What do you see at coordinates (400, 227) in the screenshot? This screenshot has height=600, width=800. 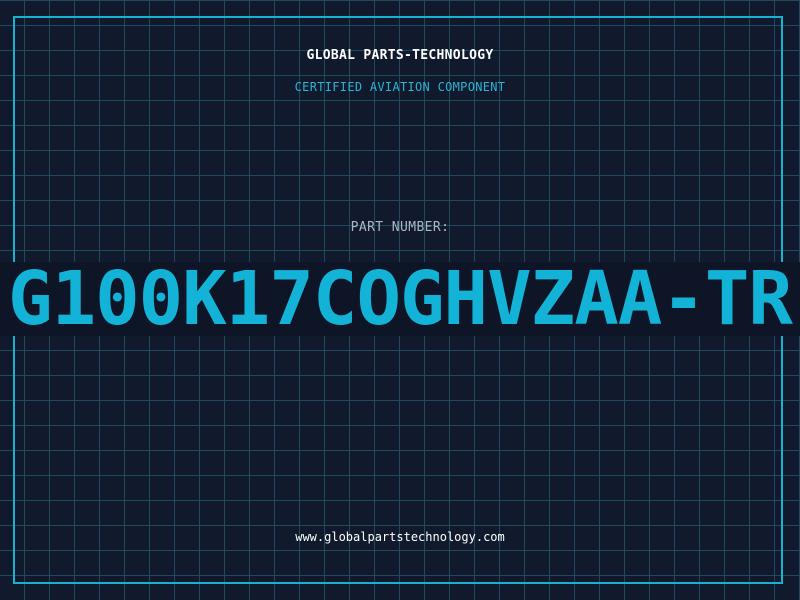 I see `part-number-label: PART NUMBER:` at bounding box center [400, 227].